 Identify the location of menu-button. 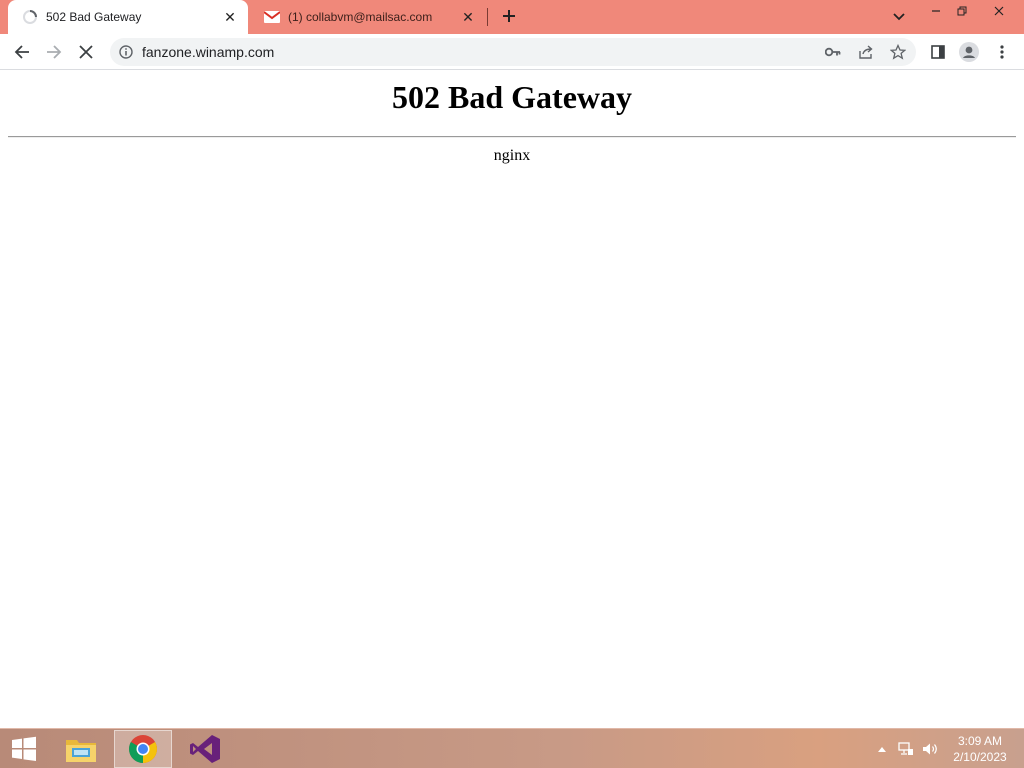
(1002, 52).